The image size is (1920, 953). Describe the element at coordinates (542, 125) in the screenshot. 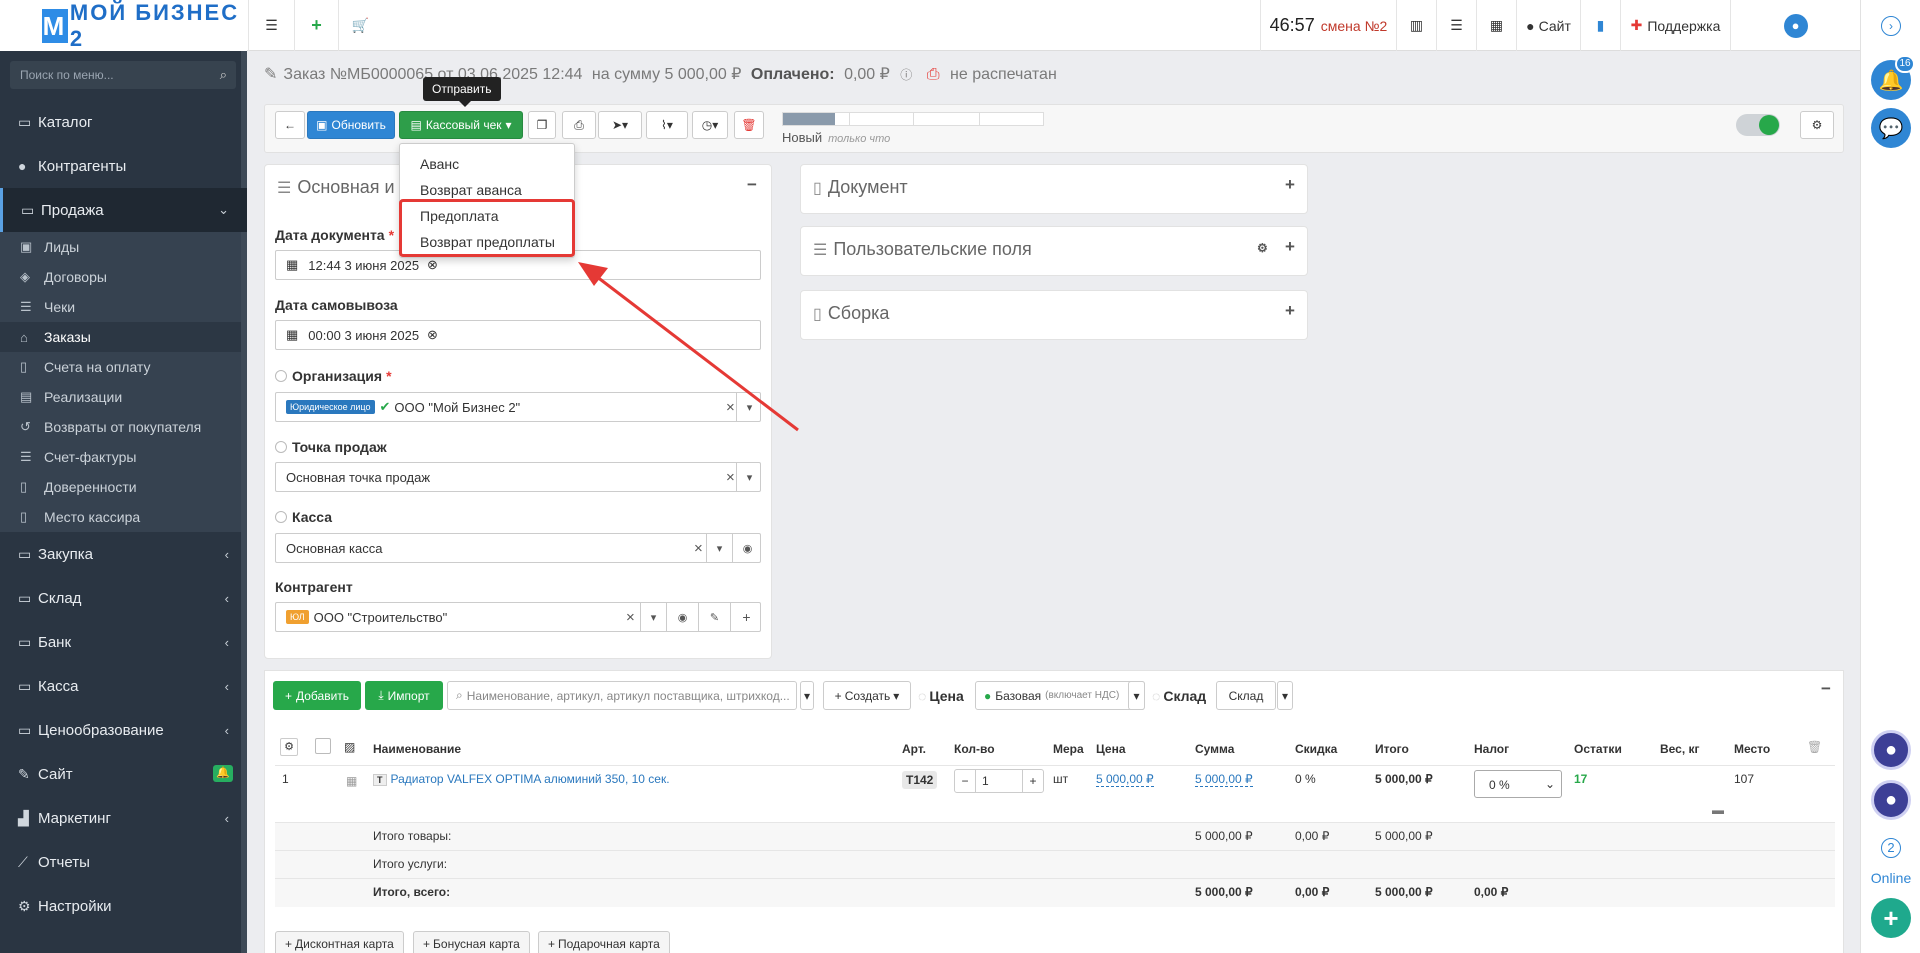

I see `copy-button: ❐` at that location.